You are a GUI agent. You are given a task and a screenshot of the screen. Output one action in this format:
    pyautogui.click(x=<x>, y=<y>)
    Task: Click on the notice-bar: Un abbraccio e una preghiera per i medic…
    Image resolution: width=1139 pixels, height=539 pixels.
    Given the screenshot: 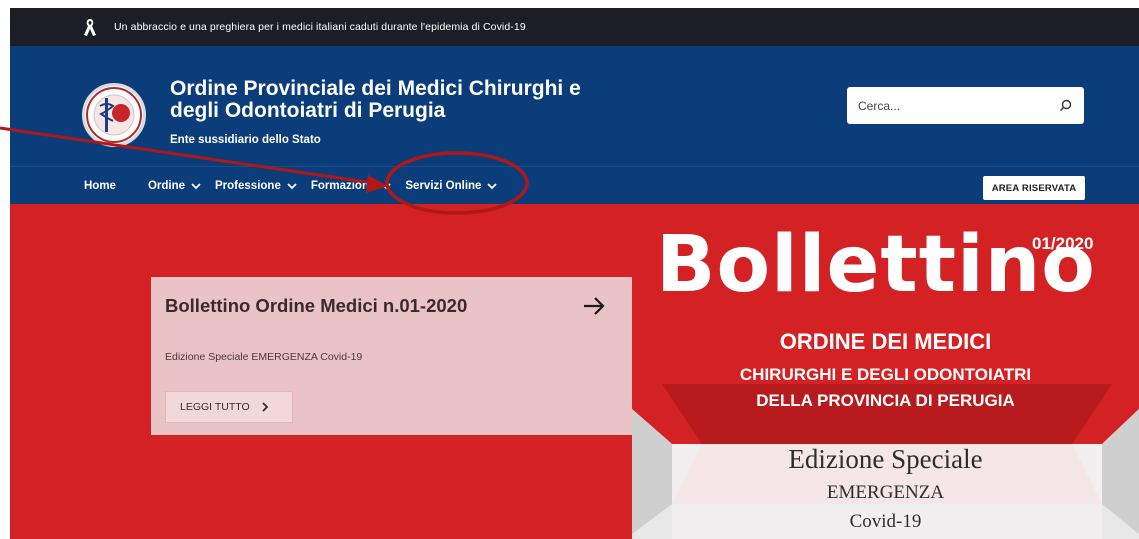 What is the action you would take?
    pyautogui.click(x=574, y=27)
    